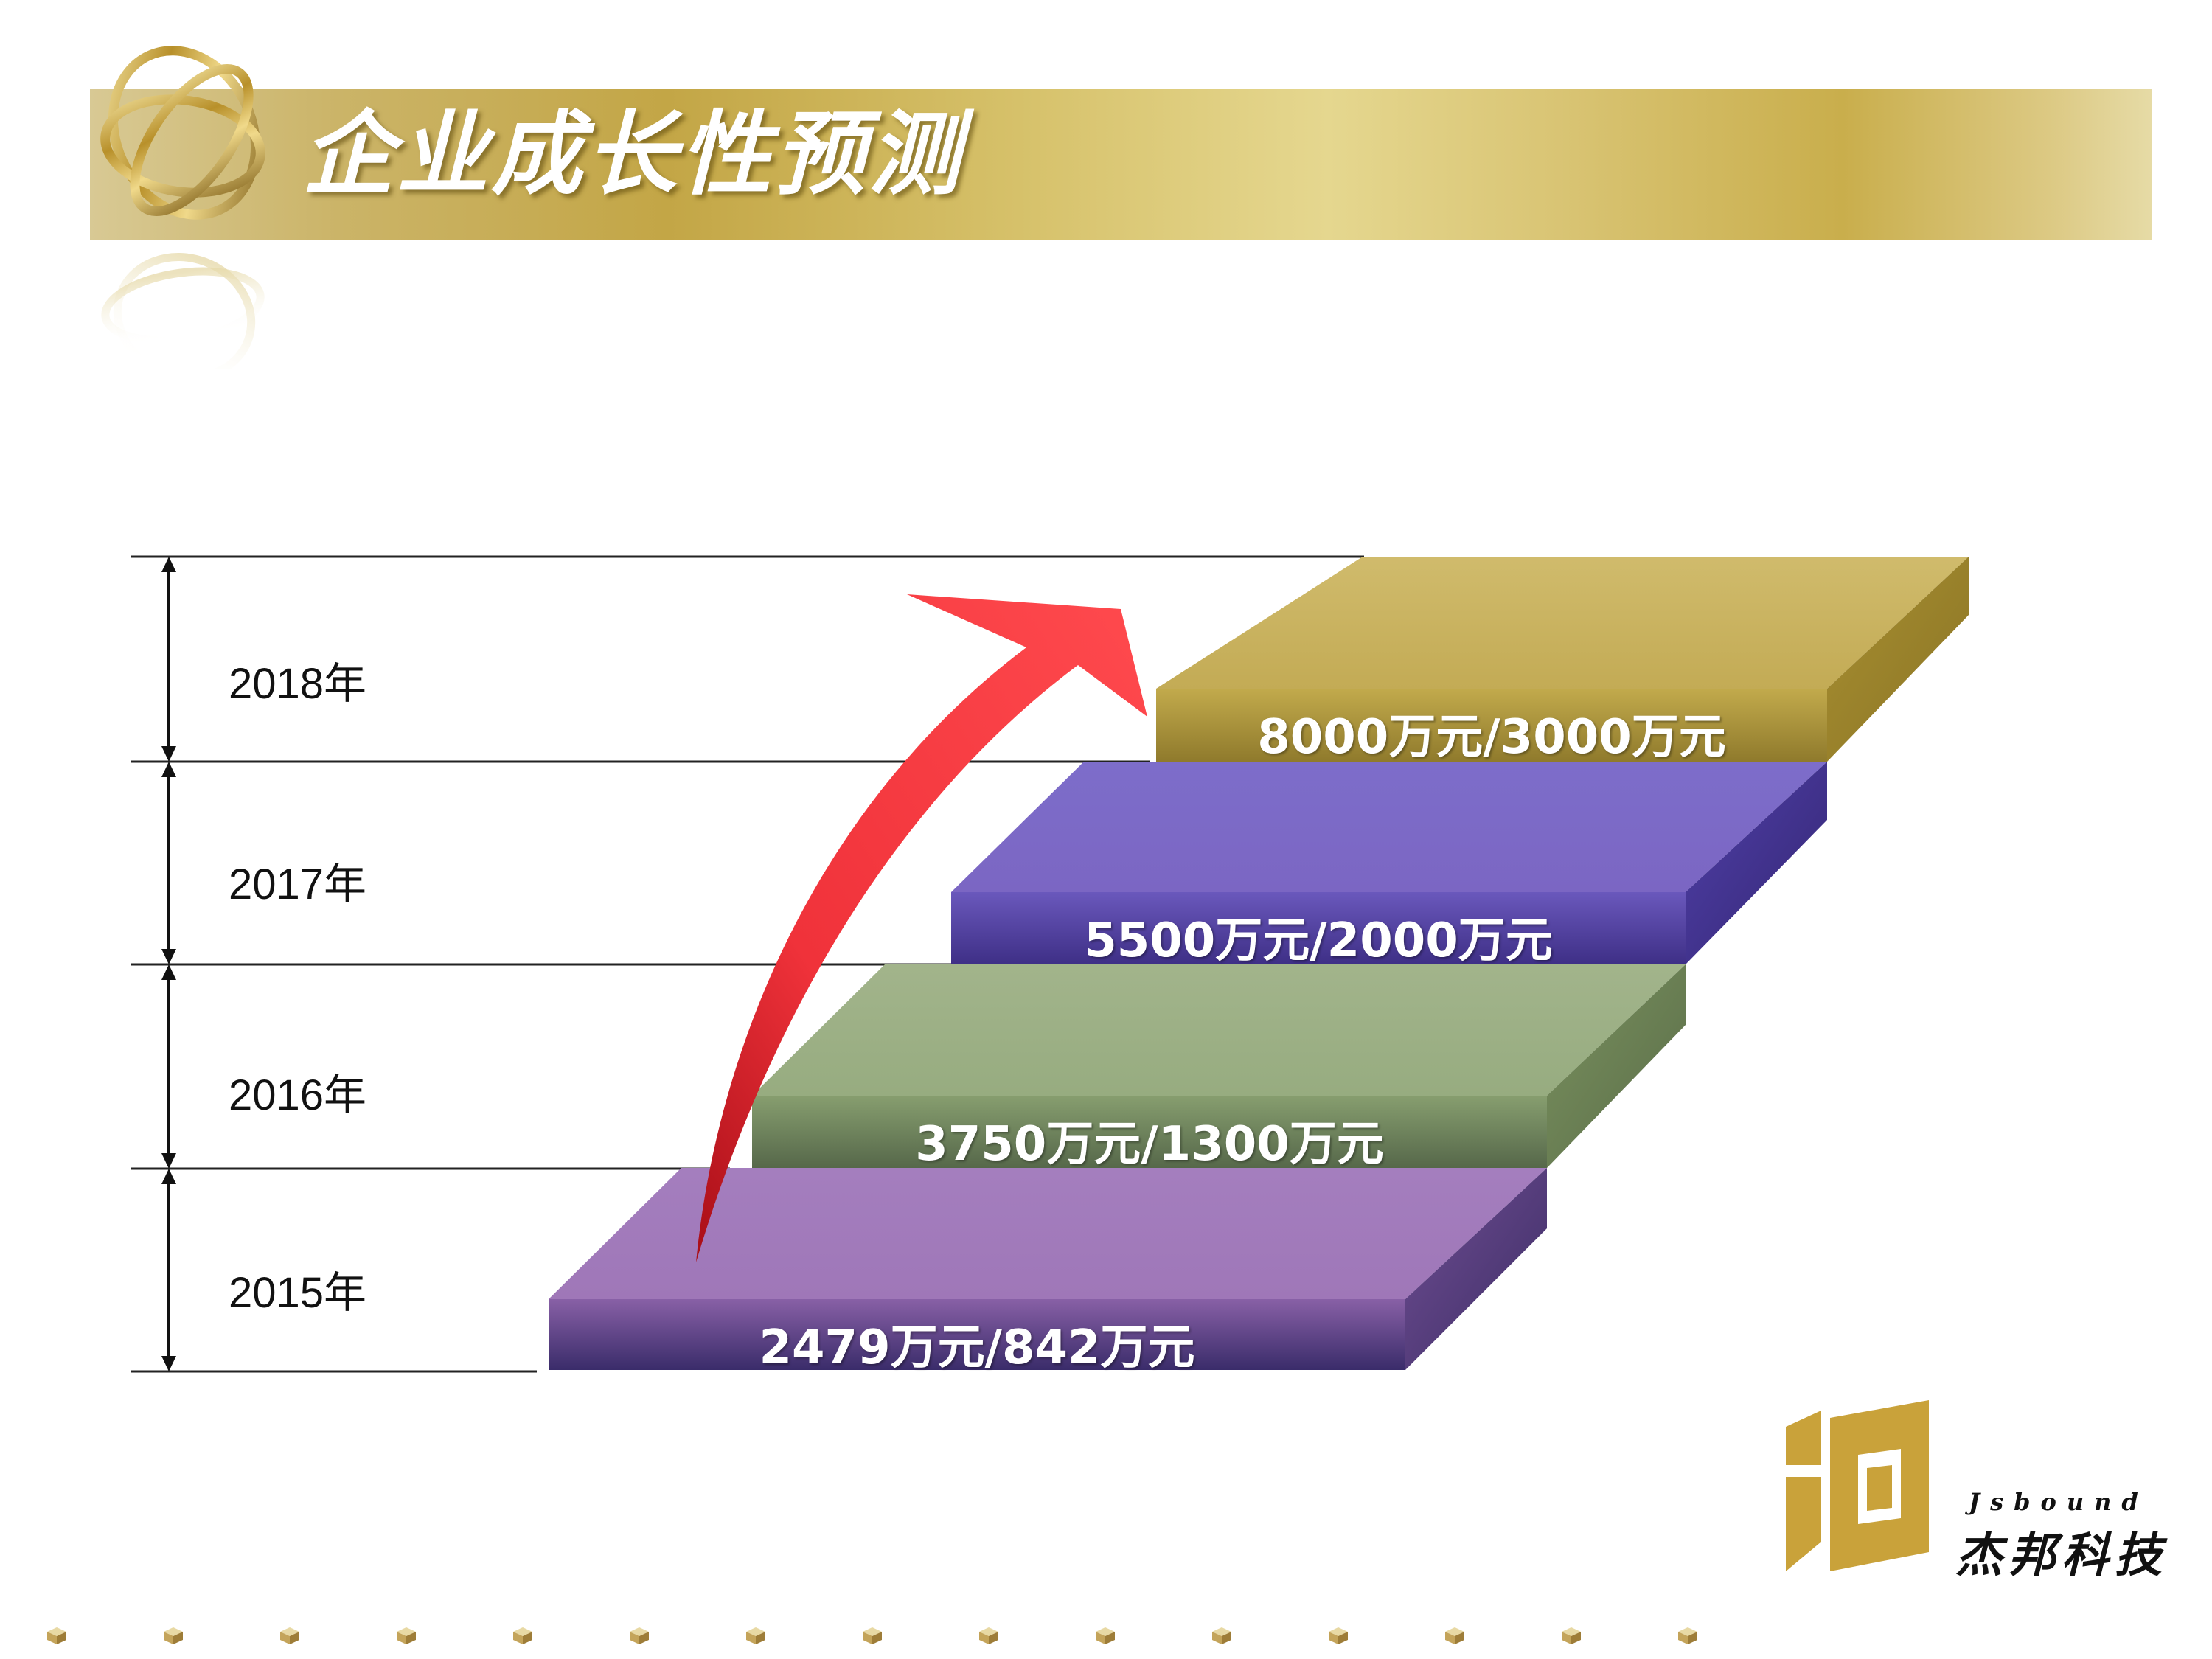 The height and width of the screenshot is (1659, 2212). I want to click on company-name-cn: 杰邦科技, so click(2061, 1555).